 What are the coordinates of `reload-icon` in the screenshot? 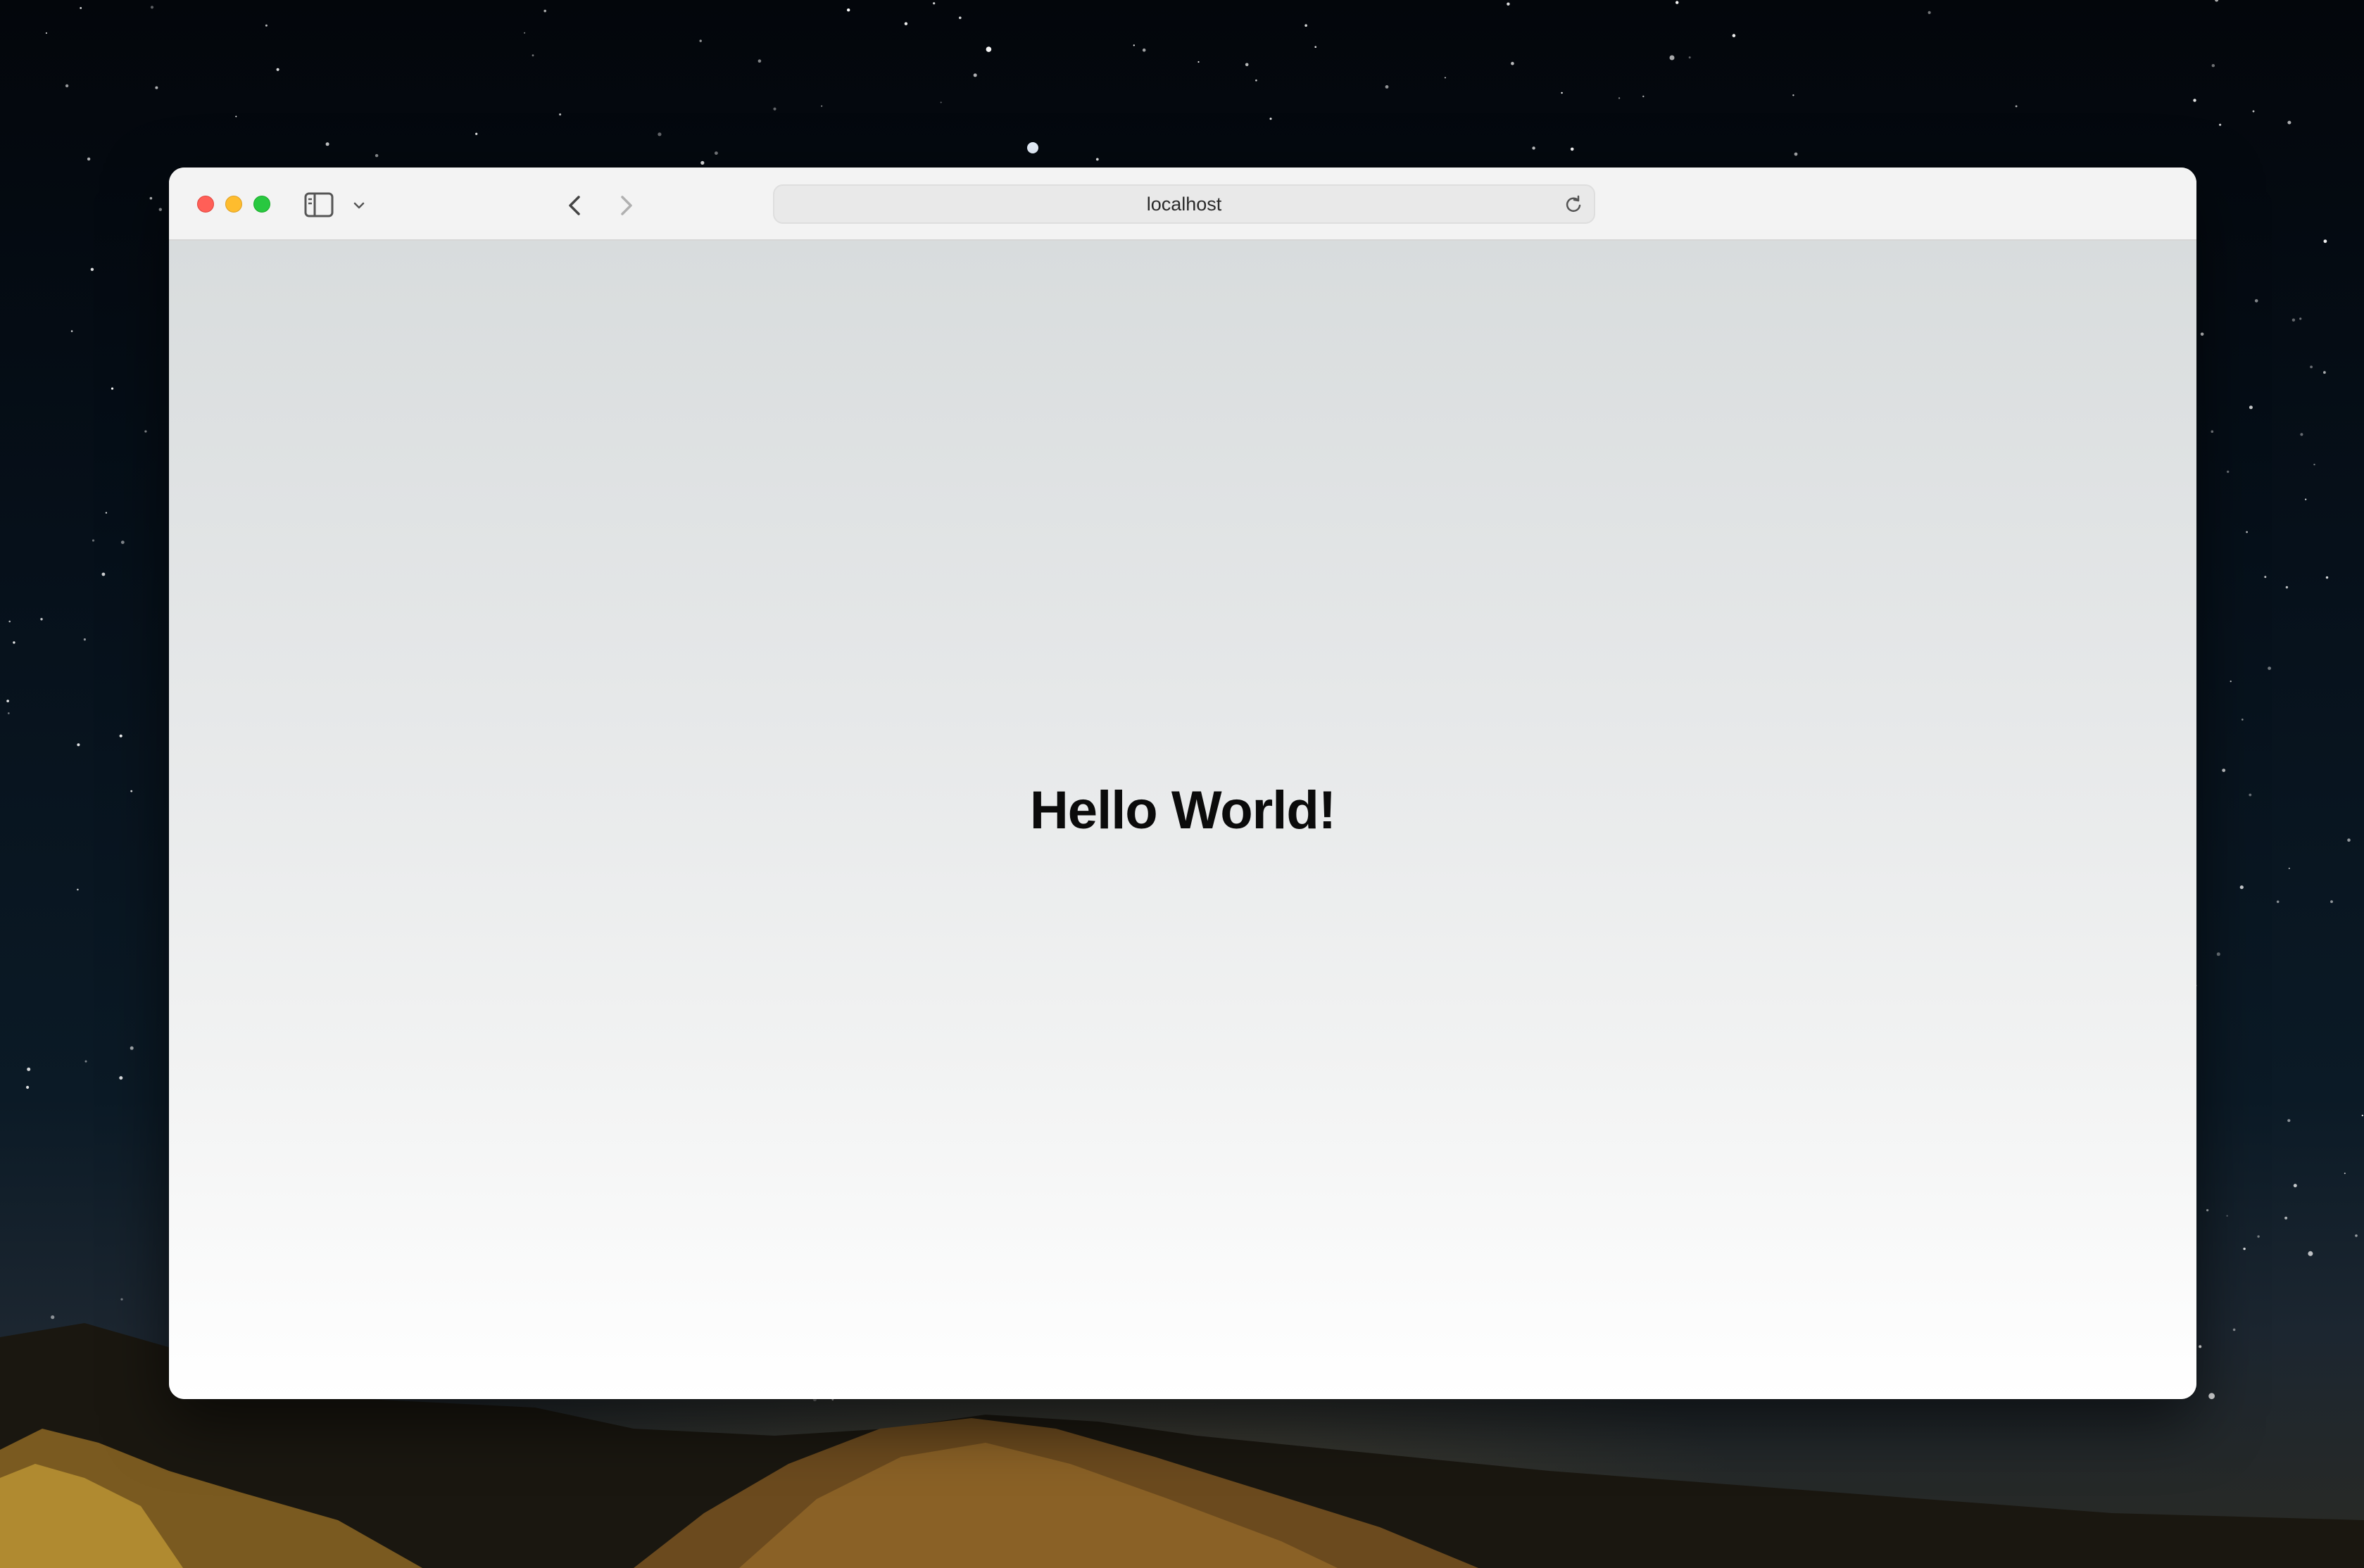 It's located at (1573, 204).